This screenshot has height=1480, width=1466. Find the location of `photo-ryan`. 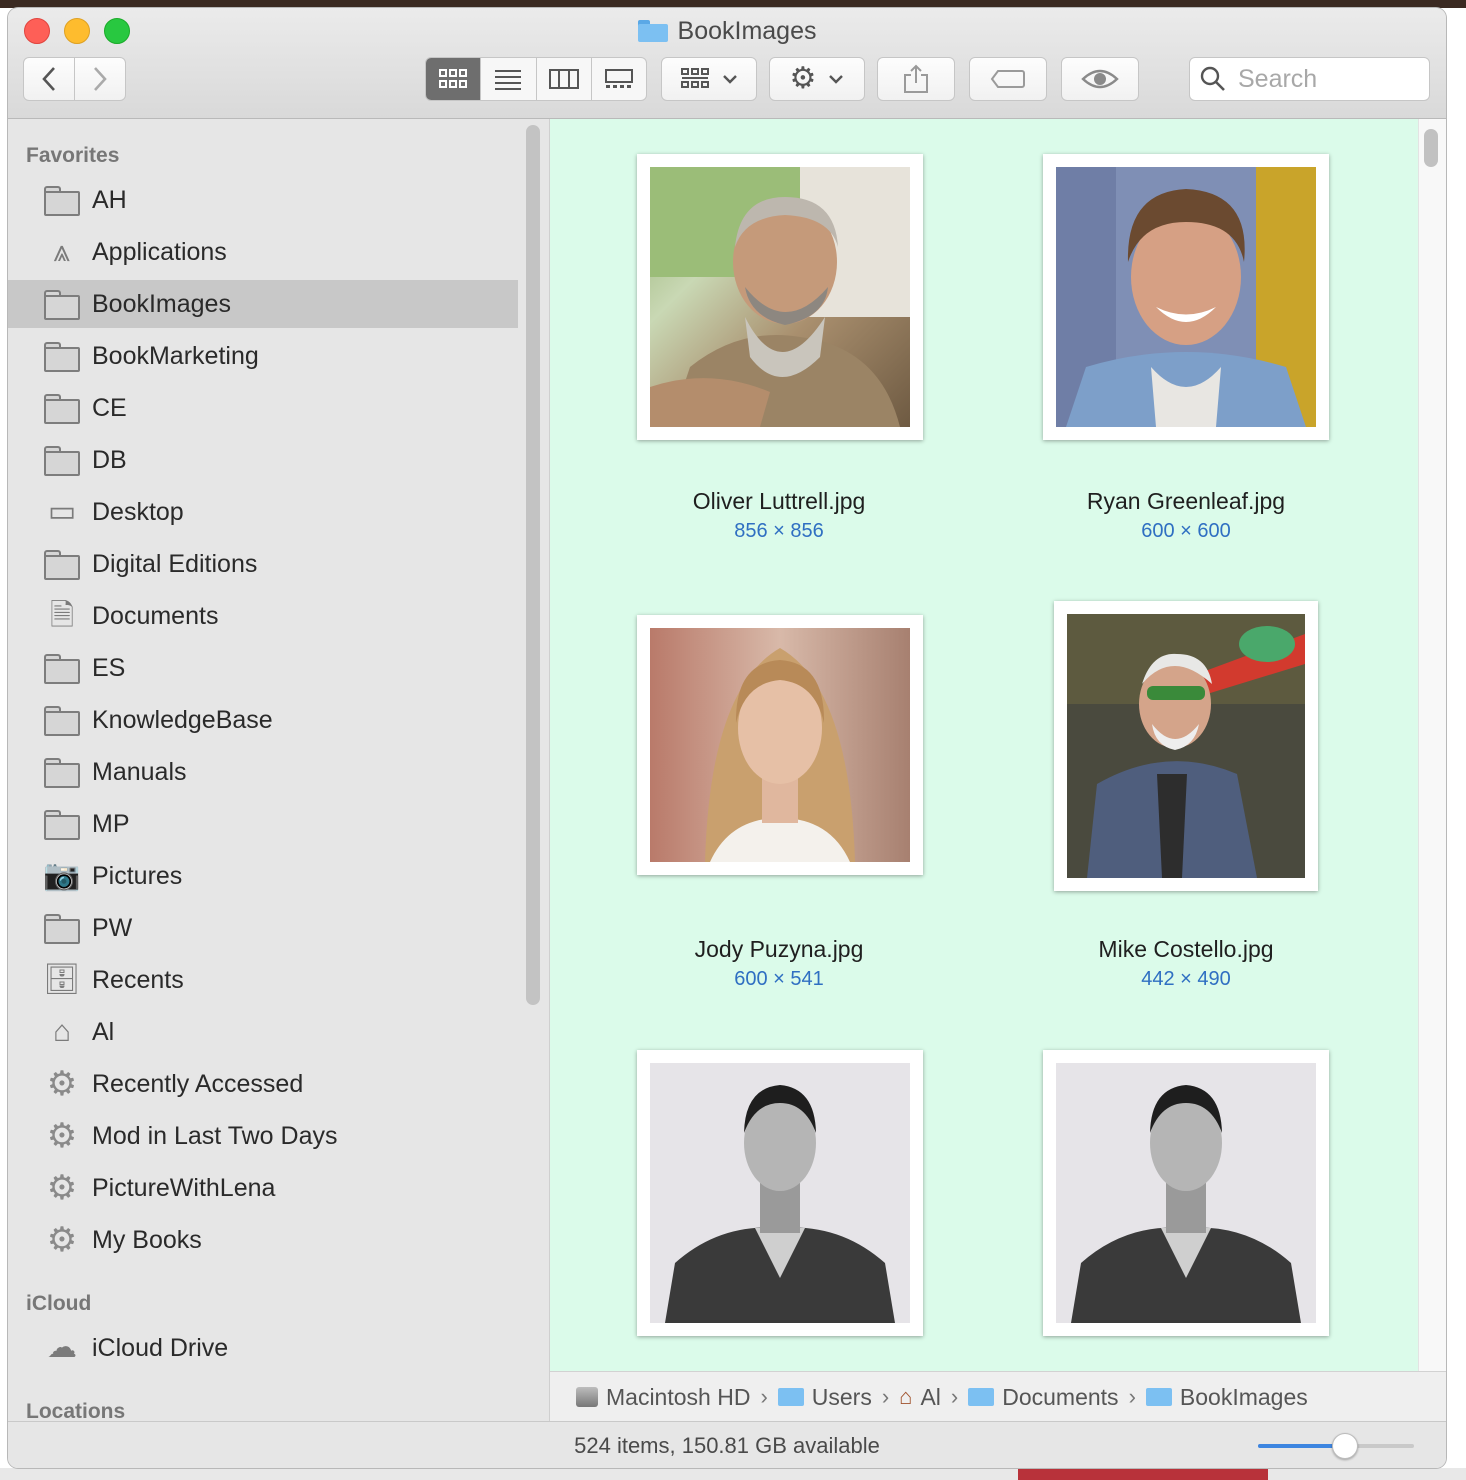

photo-ryan is located at coordinates (1186, 297).